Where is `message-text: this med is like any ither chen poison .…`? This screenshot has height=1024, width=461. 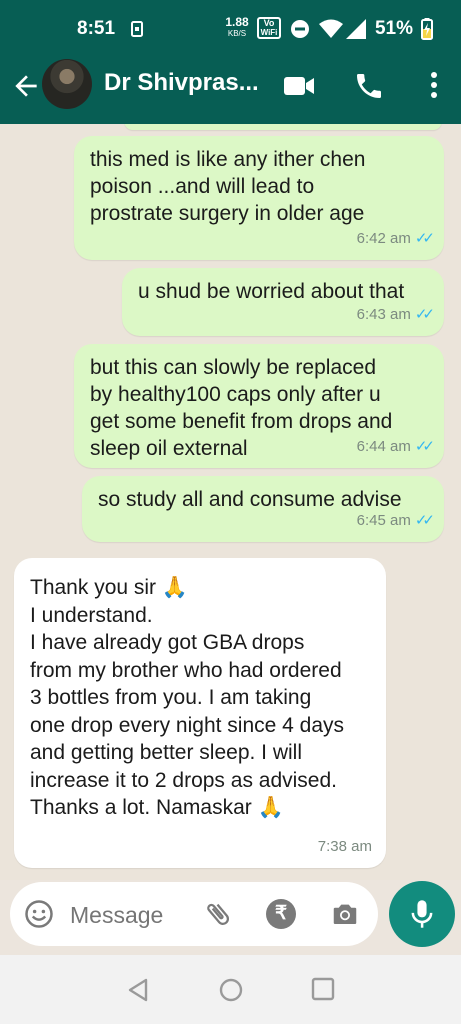
message-text: this med is like any ither chen poison .… is located at coordinates (228, 186).